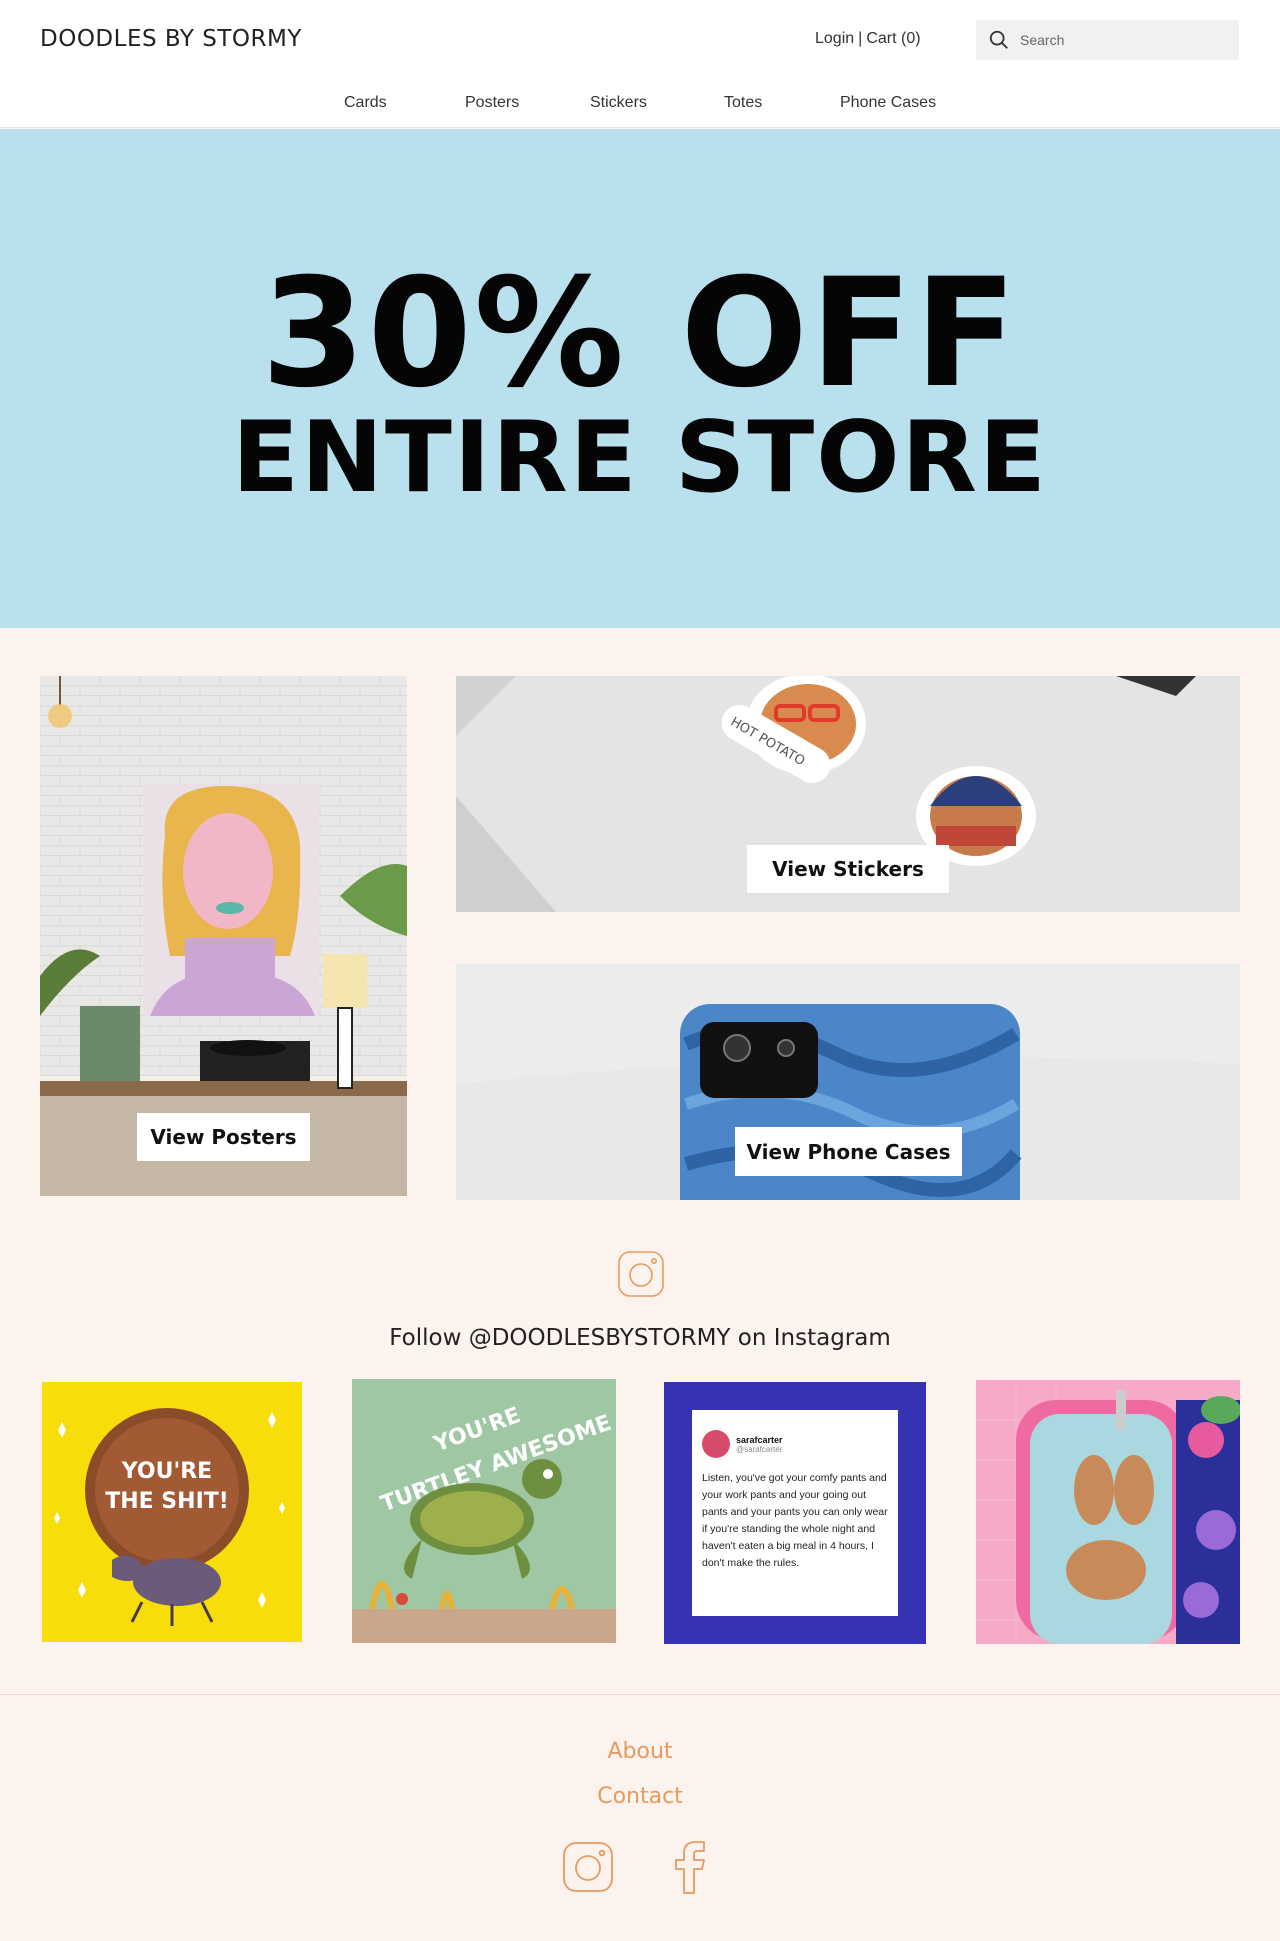 Image resolution: width=1280 pixels, height=1941 pixels. I want to click on tweet-handle: @sarafcarter, so click(759, 1449).